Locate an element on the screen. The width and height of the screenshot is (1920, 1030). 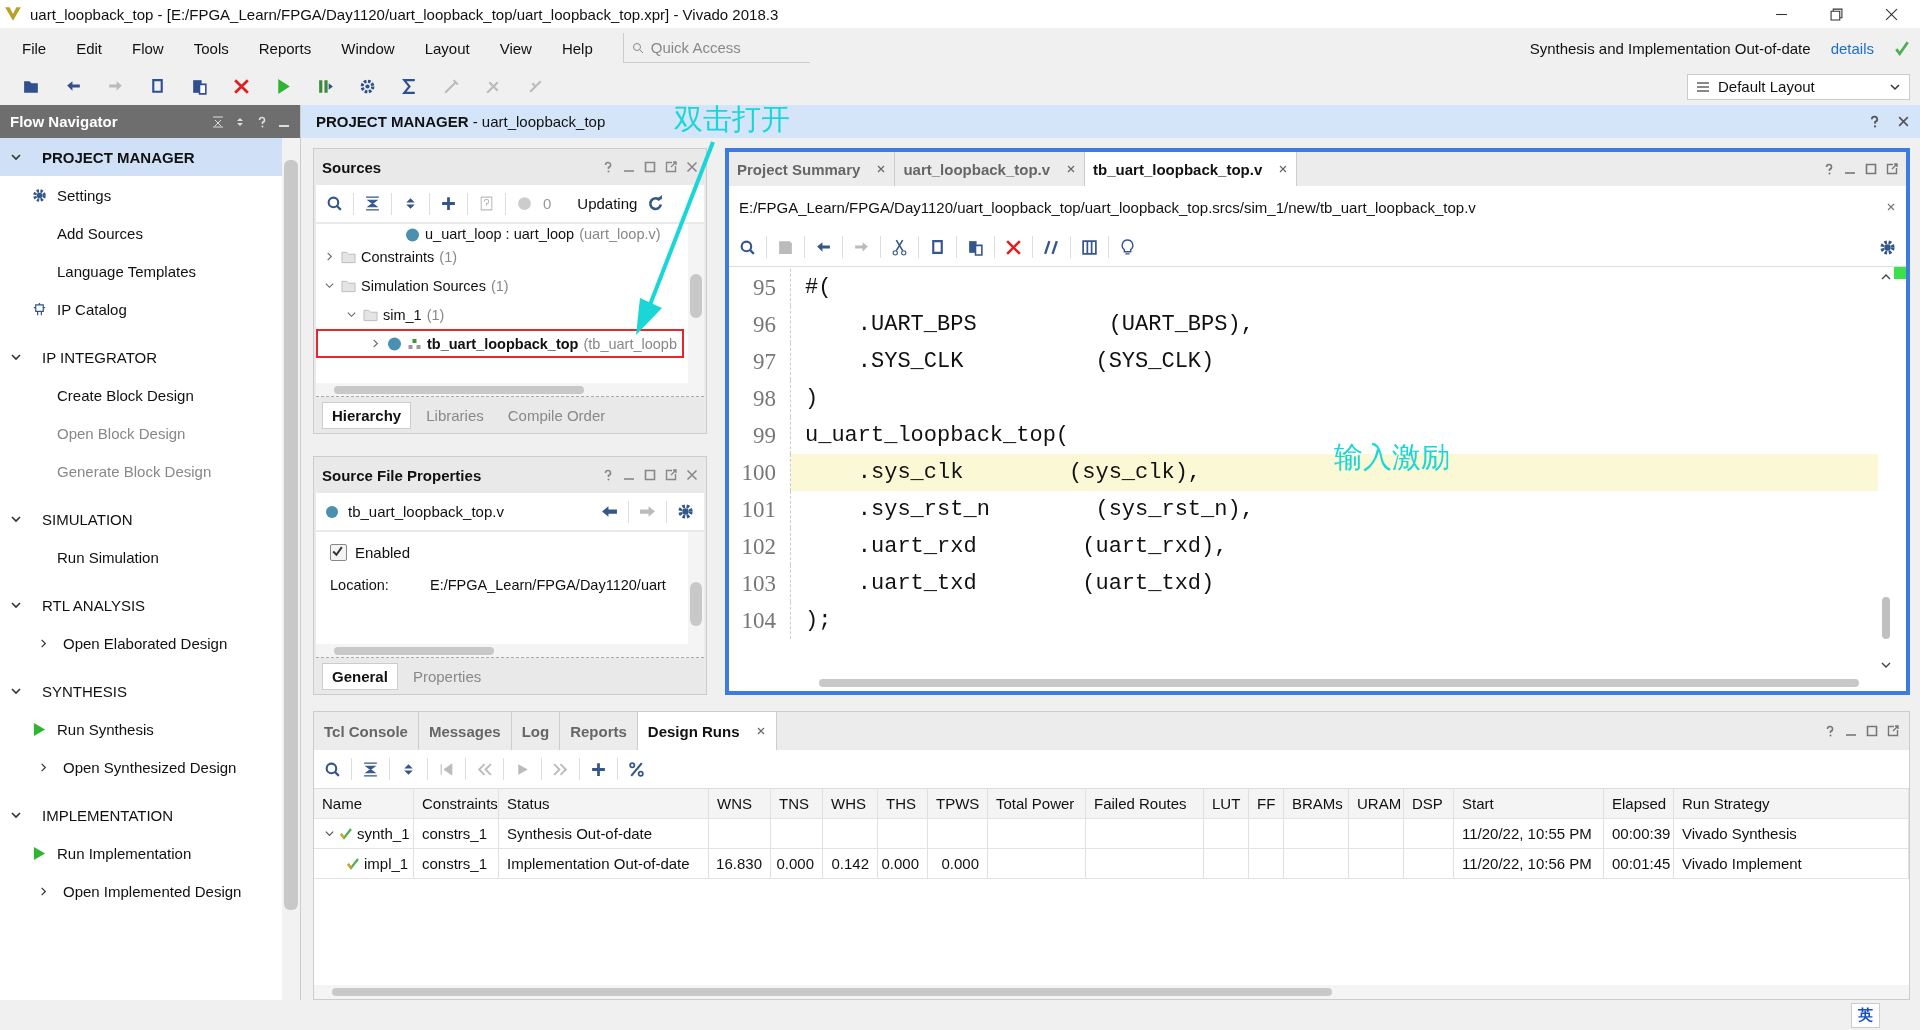
annotation-text: 双击打开 is located at coordinates (732, 119).